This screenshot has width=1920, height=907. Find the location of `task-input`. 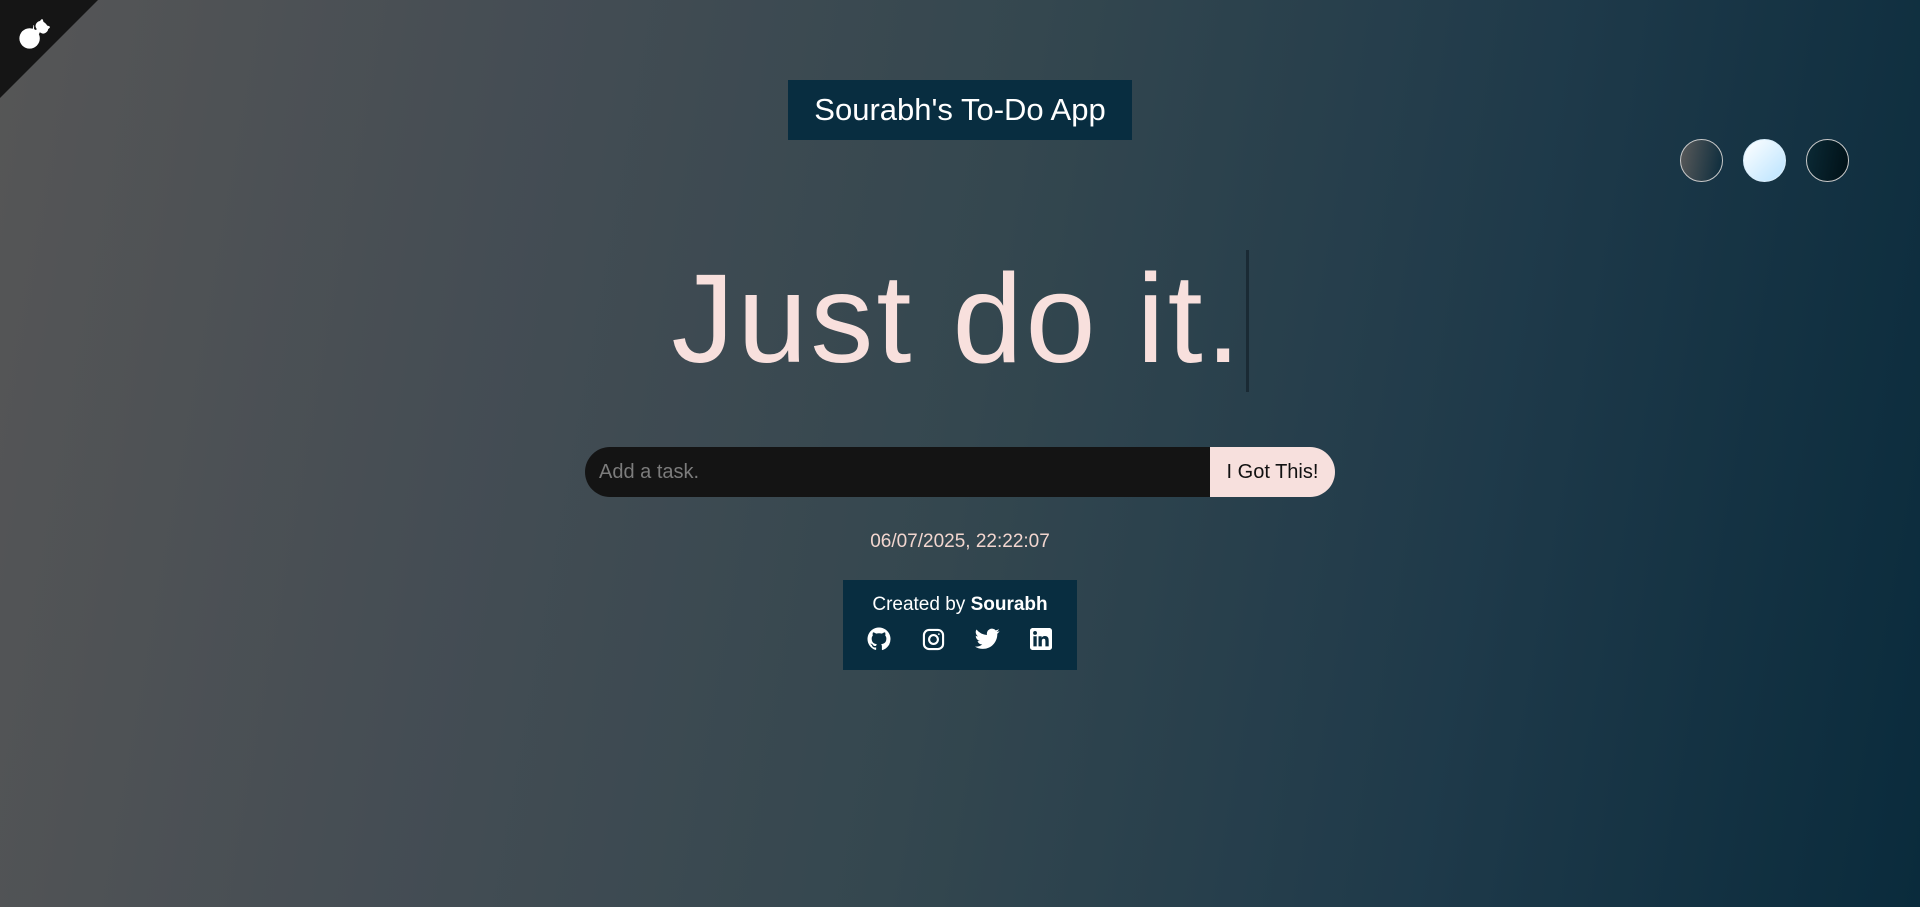

task-input is located at coordinates (897, 472).